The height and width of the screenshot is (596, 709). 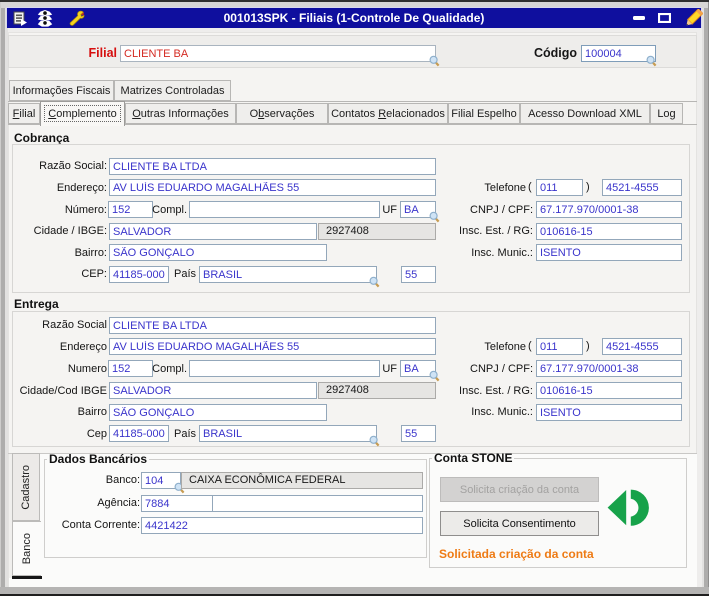 I want to click on entrega-endereco-label: Endereço, so click(x=83, y=347).